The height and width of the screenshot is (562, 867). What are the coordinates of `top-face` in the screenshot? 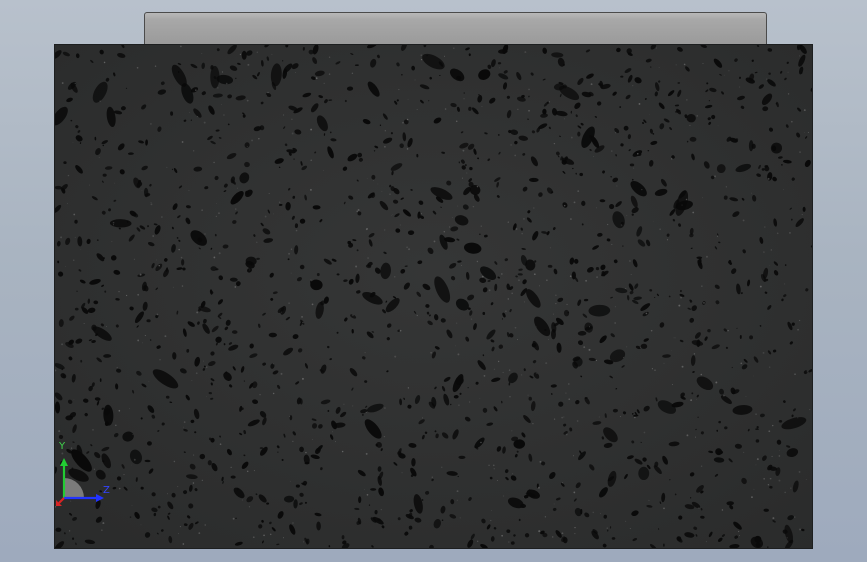 It's located at (455, 28).